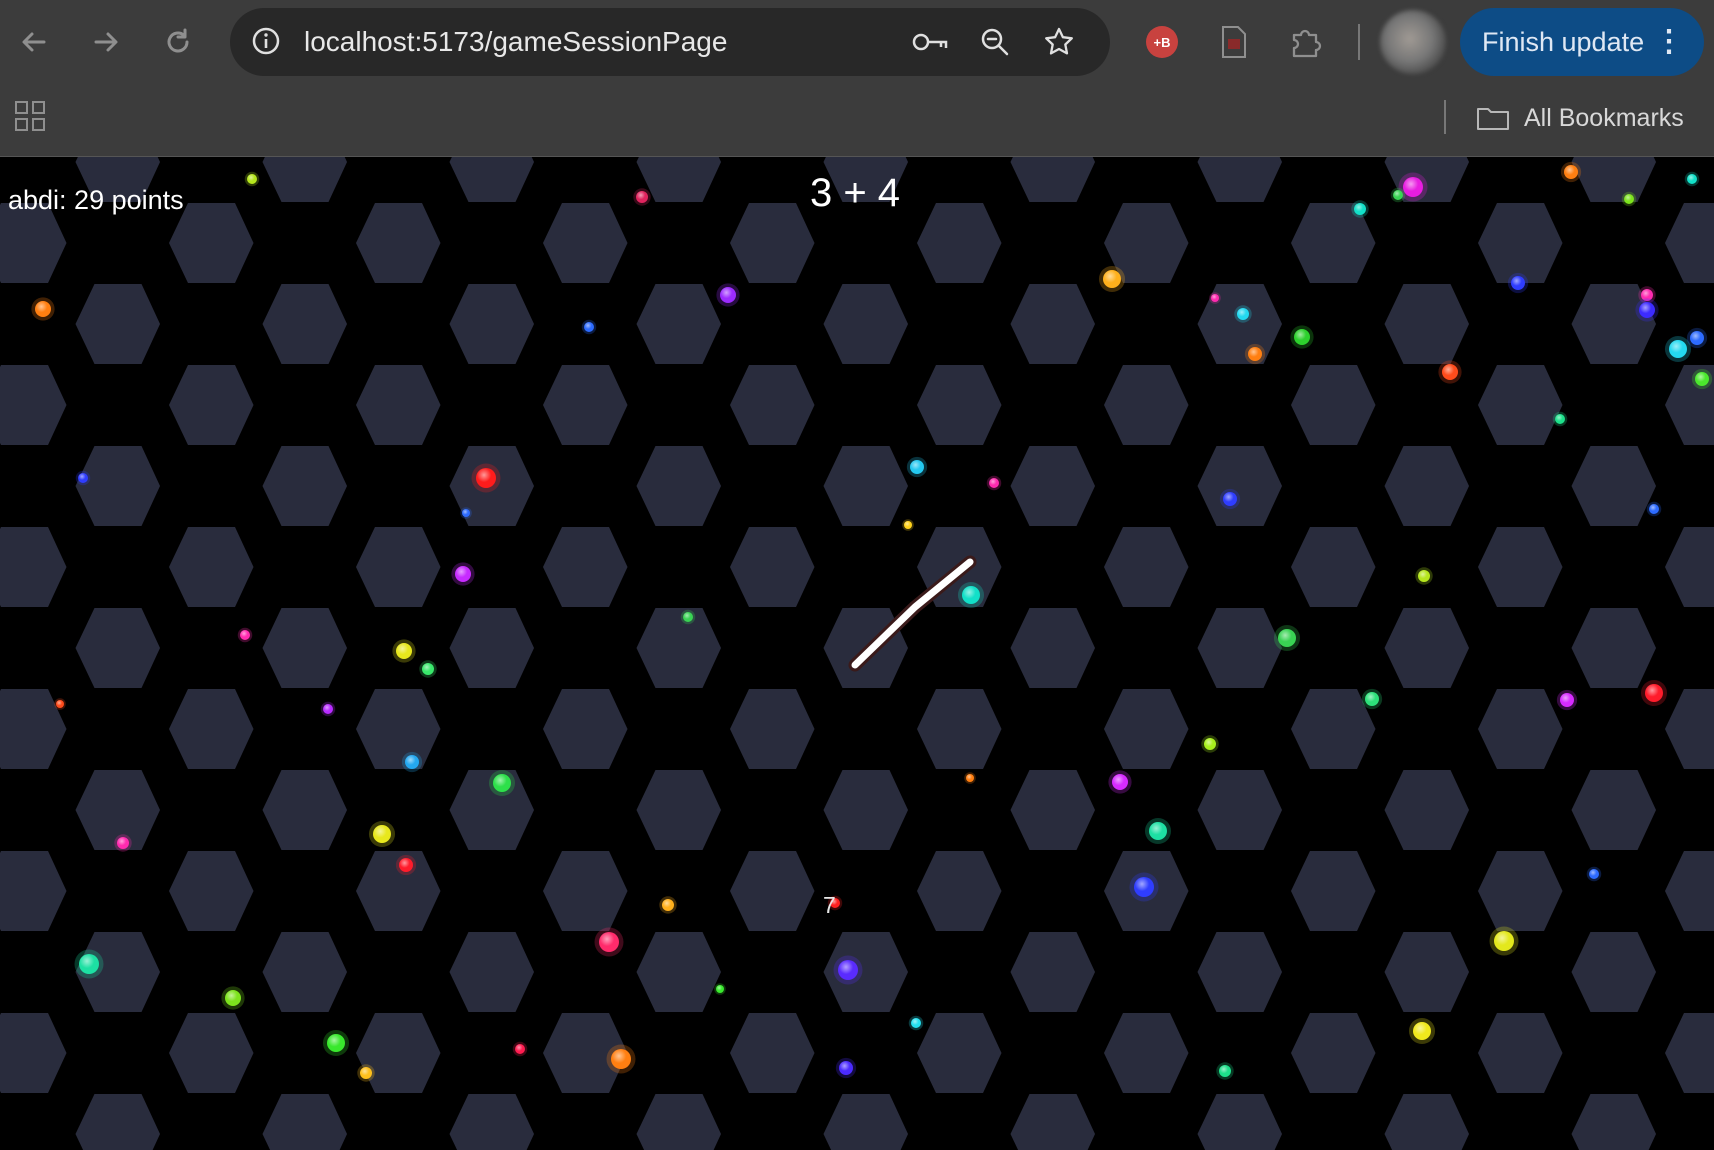 The height and width of the screenshot is (1150, 1714). I want to click on bookmarks-divider, so click(1445, 117).